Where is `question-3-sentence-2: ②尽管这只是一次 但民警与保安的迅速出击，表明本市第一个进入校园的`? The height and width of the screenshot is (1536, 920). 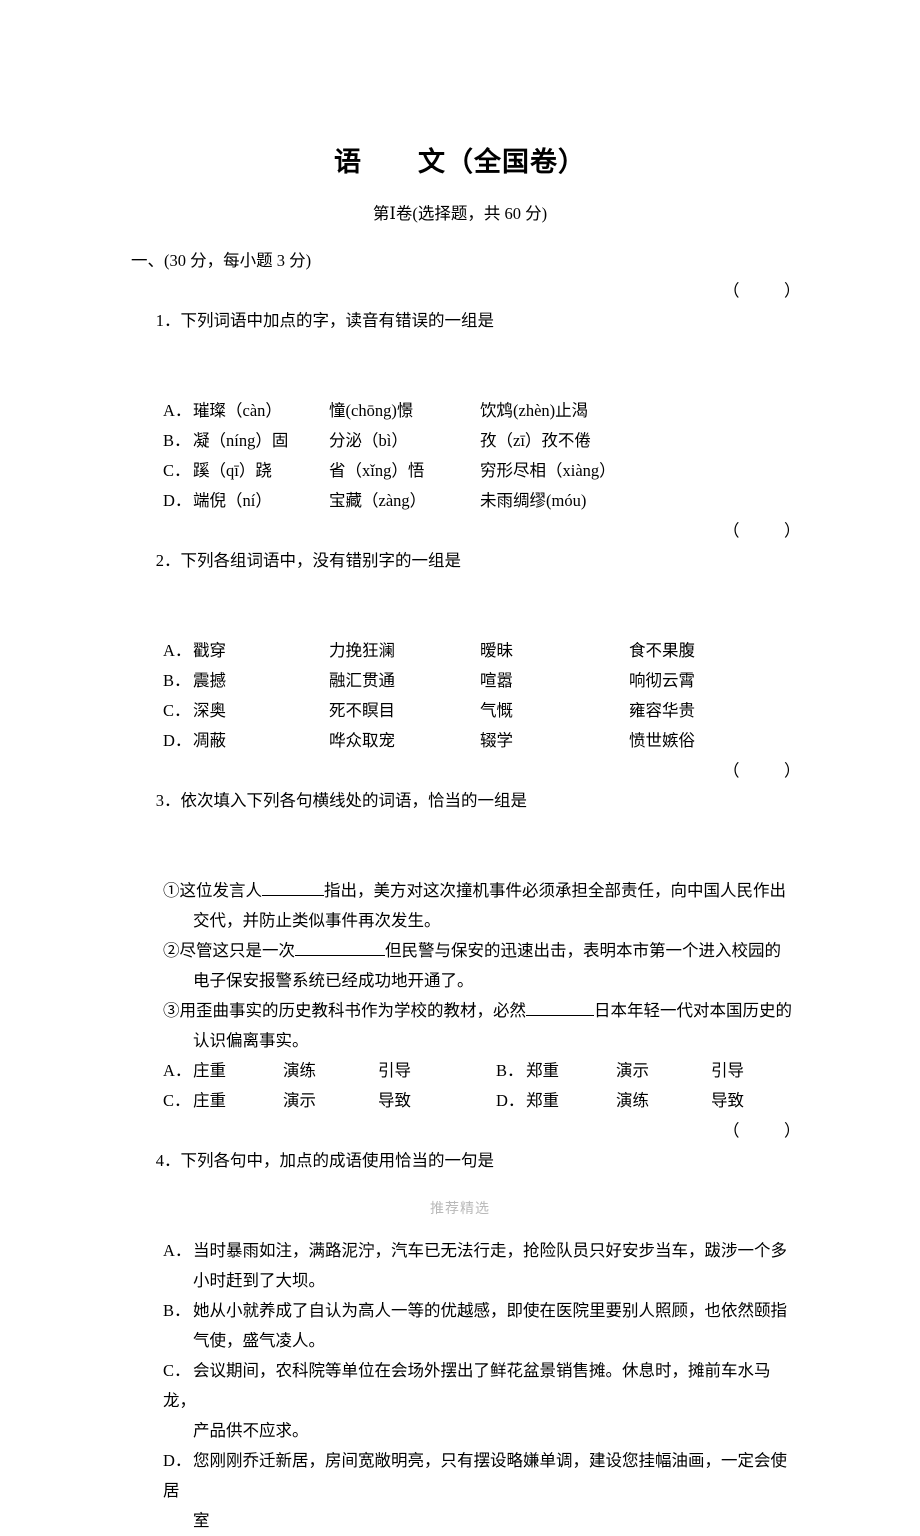 question-3-sentence-2: ②尽管这只是一次 但民警与保安的迅速出击，表明本市第一个进入校园的 is located at coordinates (466, 951).